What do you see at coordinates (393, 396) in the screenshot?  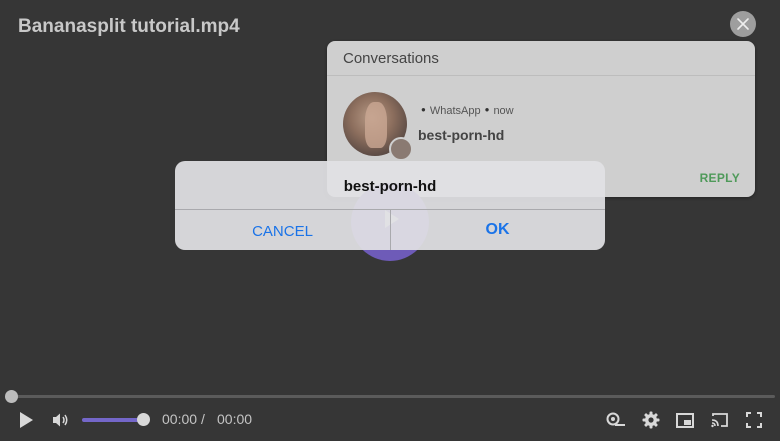 I see `progress-bar` at bounding box center [393, 396].